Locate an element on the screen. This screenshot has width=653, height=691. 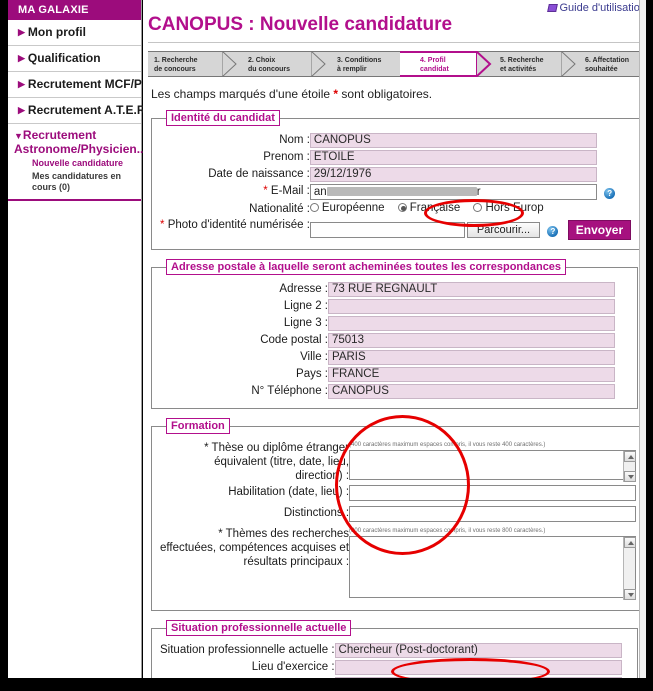
code-postal-value: 75013 is located at coordinates (471, 340).